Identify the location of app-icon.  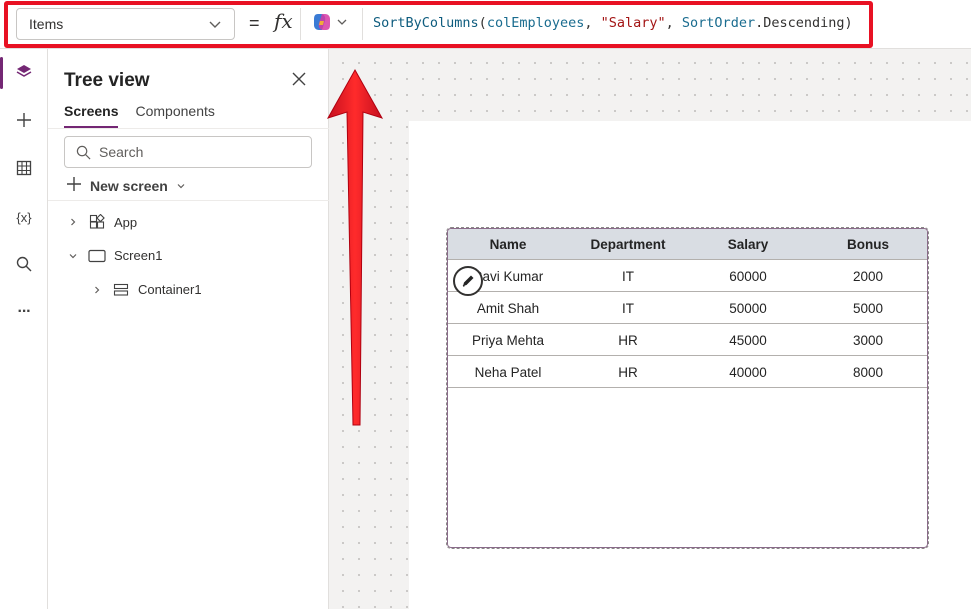
(97, 222).